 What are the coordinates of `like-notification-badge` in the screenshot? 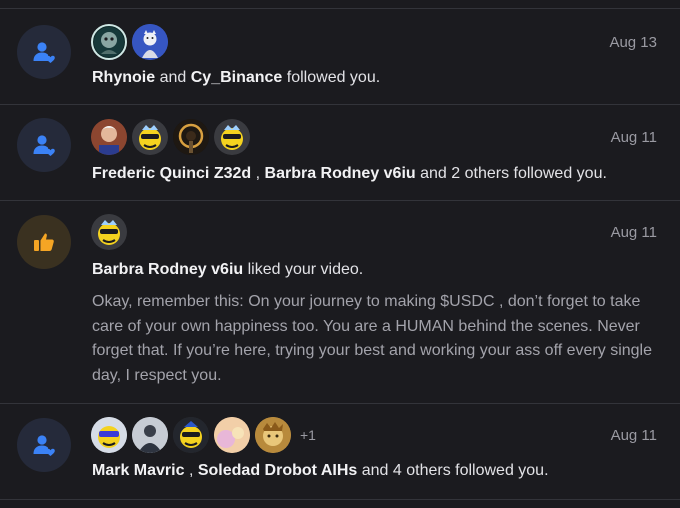 It's located at (44, 242).